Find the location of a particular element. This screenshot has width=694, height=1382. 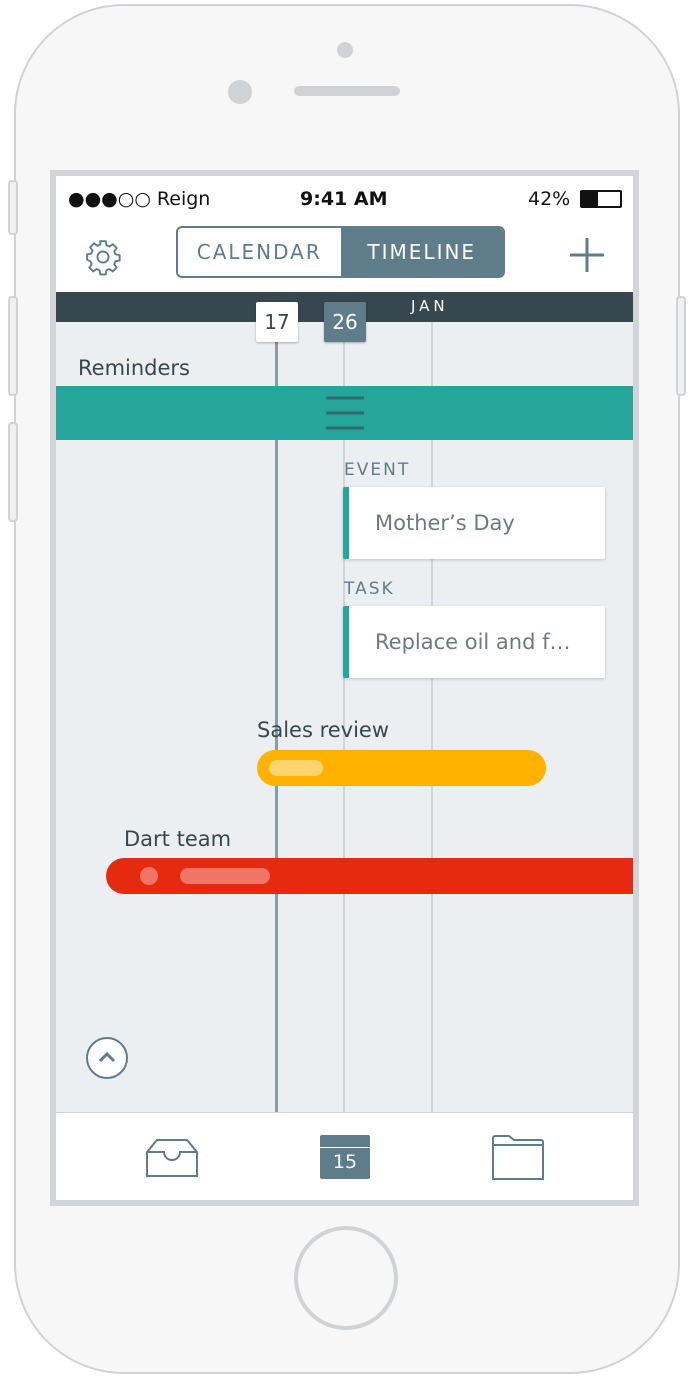

clock: 9:41 AM is located at coordinates (344, 199).